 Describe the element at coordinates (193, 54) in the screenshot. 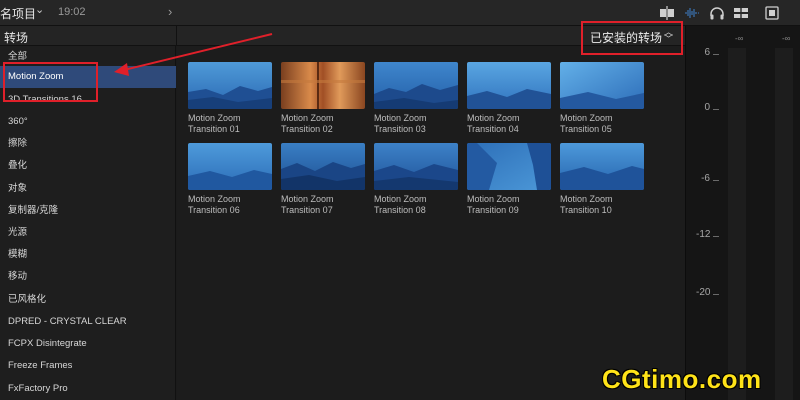

I see `annotation-arrow-icon` at that location.